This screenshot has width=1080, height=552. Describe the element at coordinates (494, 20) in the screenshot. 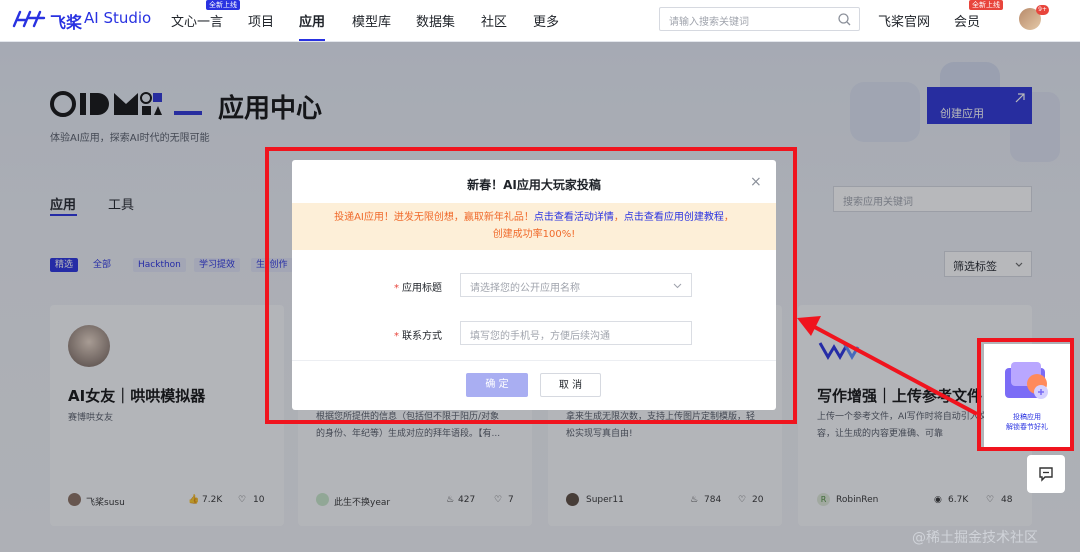

I see `nav-item-community: 社区` at that location.